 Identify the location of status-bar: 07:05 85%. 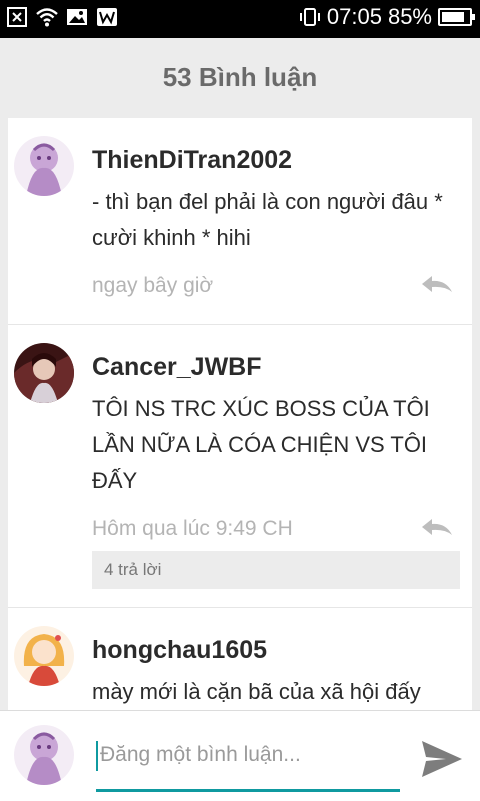
(240, 19).